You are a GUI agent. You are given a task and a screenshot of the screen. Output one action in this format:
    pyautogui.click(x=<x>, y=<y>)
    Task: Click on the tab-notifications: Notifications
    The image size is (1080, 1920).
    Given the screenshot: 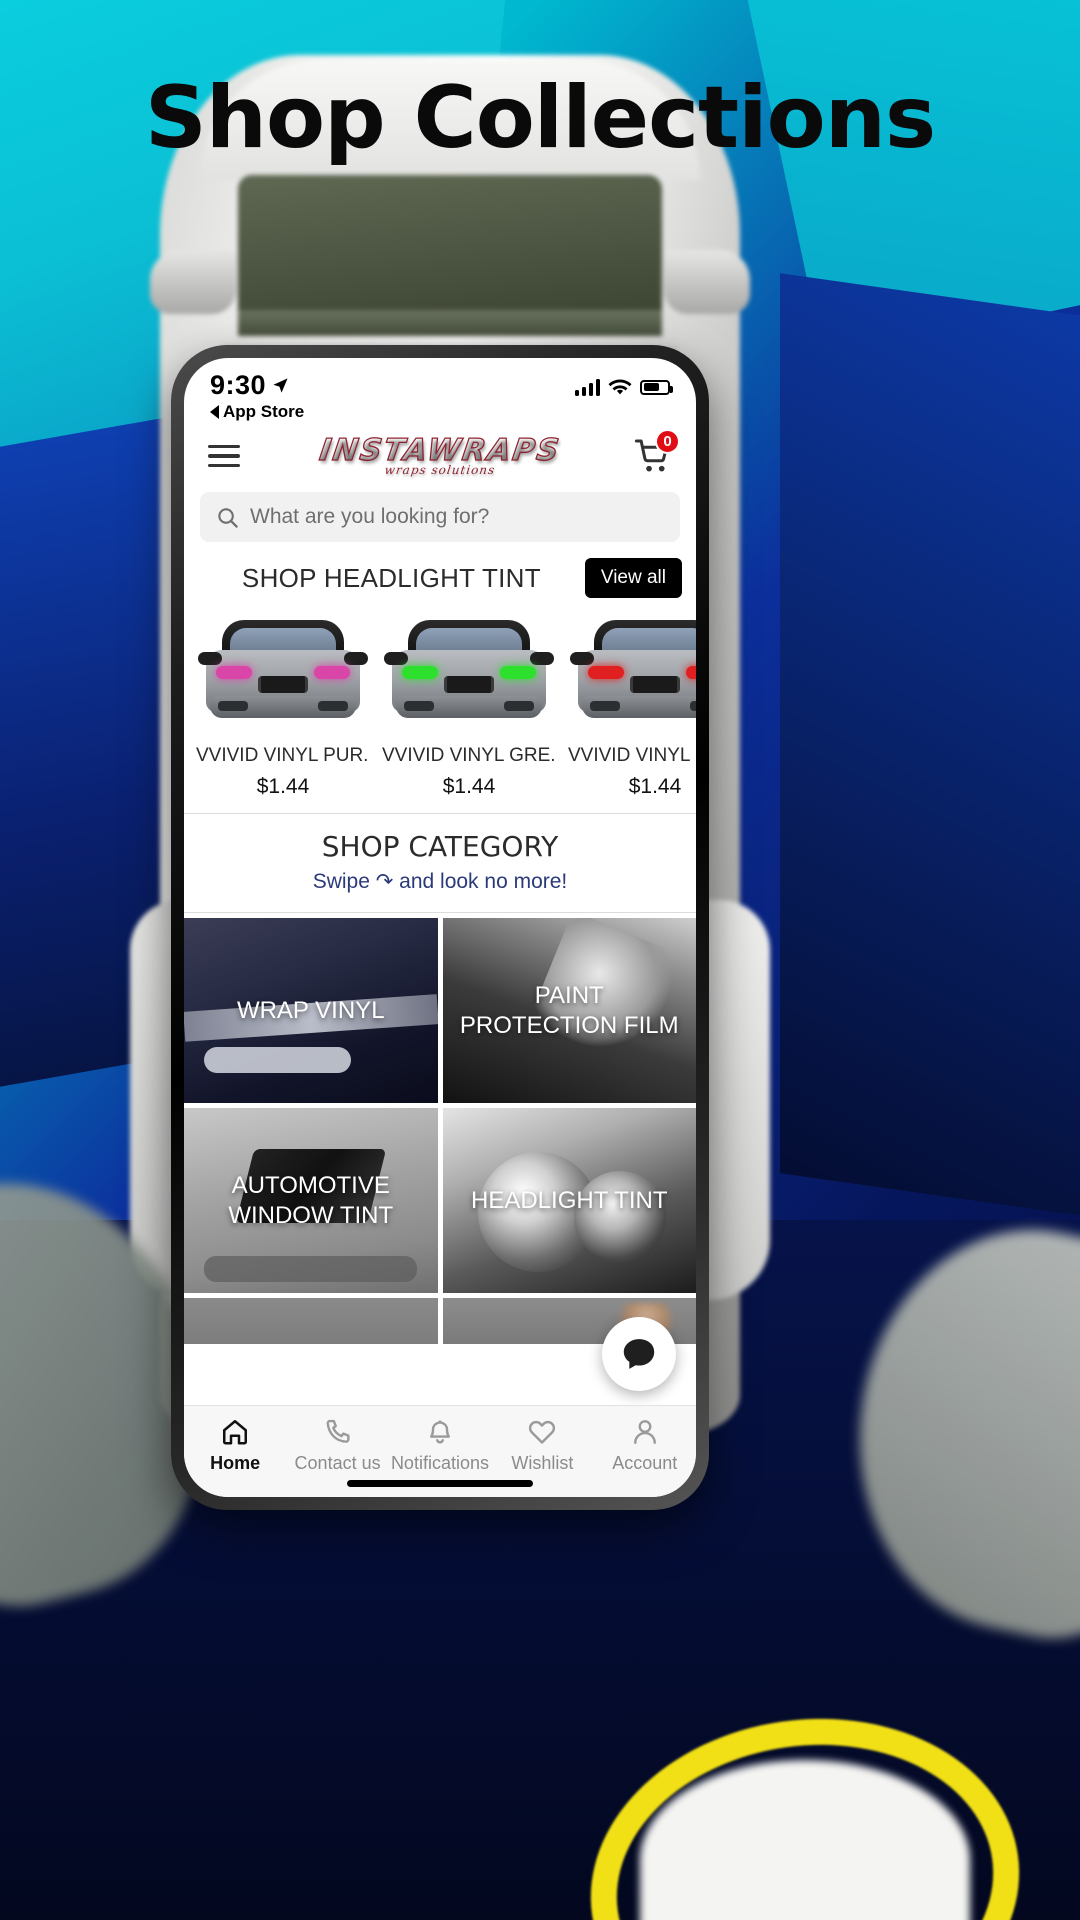 What is the action you would take?
    pyautogui.click(x=440, y=1445)
    